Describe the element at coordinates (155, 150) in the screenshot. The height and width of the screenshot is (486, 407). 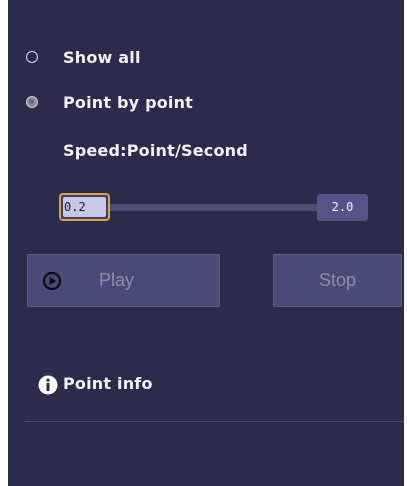
I see `speed-label: Speed:Point/Second` at that location.